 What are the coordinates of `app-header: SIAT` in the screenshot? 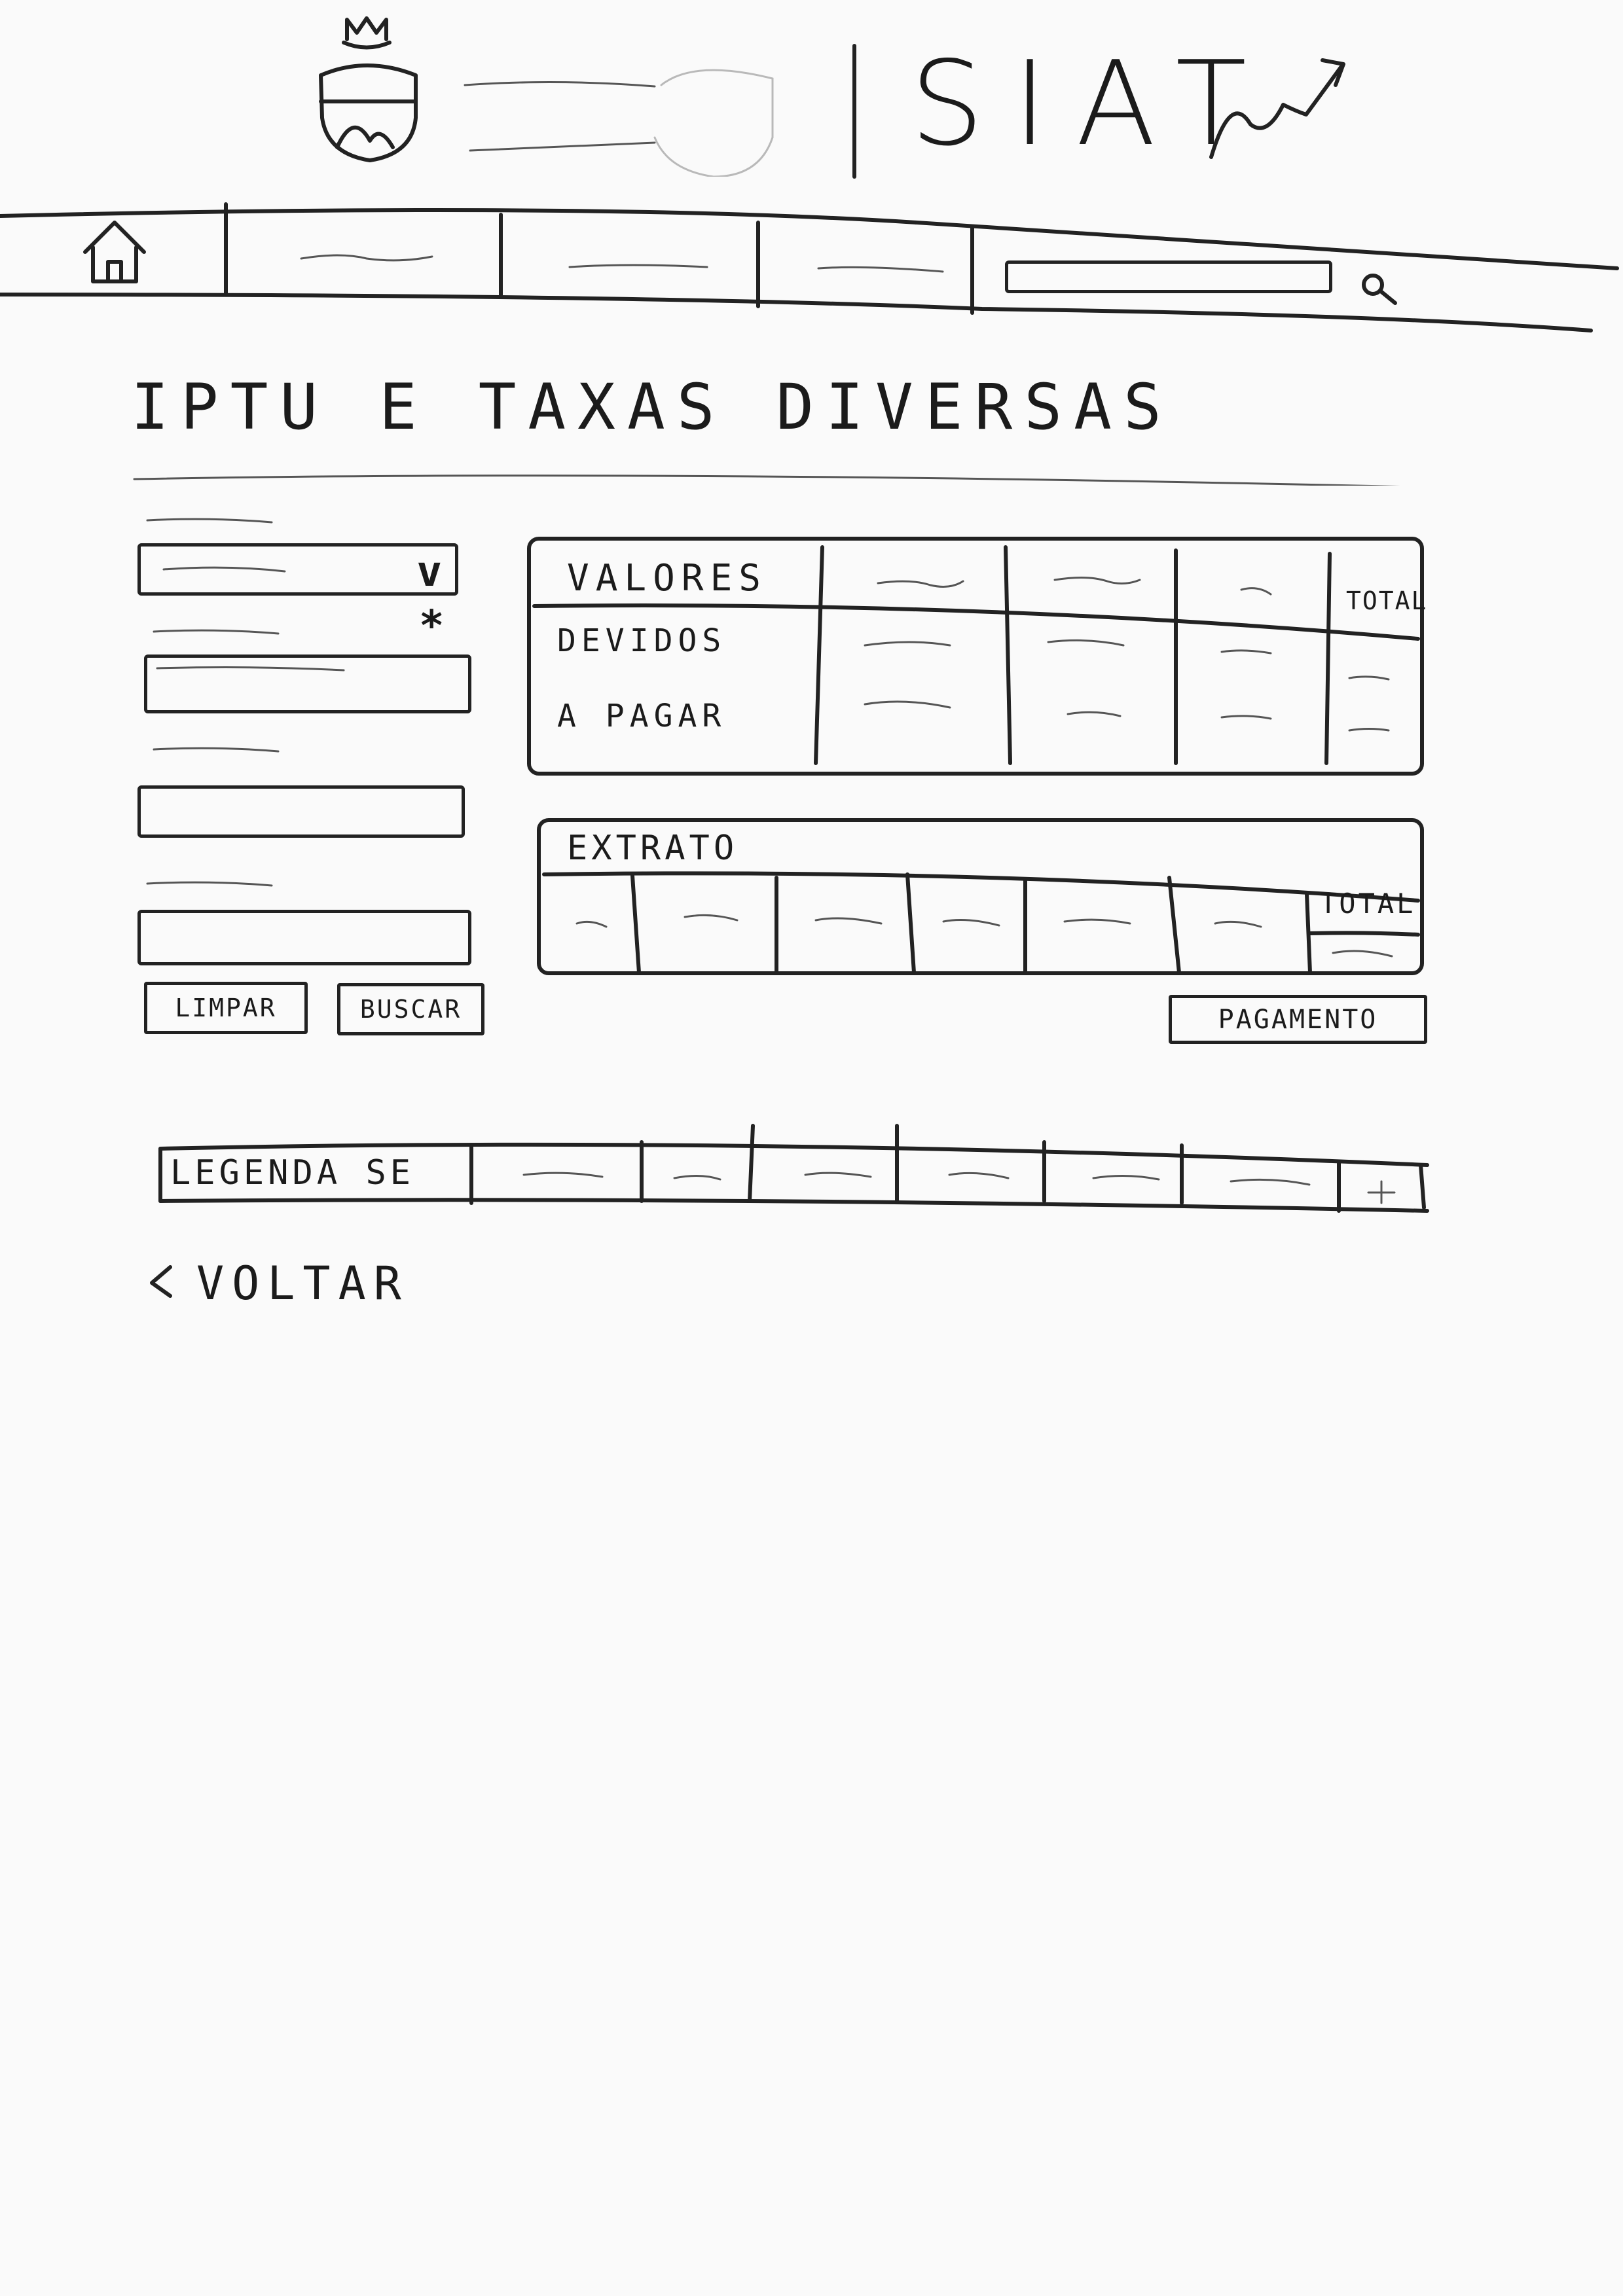 It's located at (811, 95).